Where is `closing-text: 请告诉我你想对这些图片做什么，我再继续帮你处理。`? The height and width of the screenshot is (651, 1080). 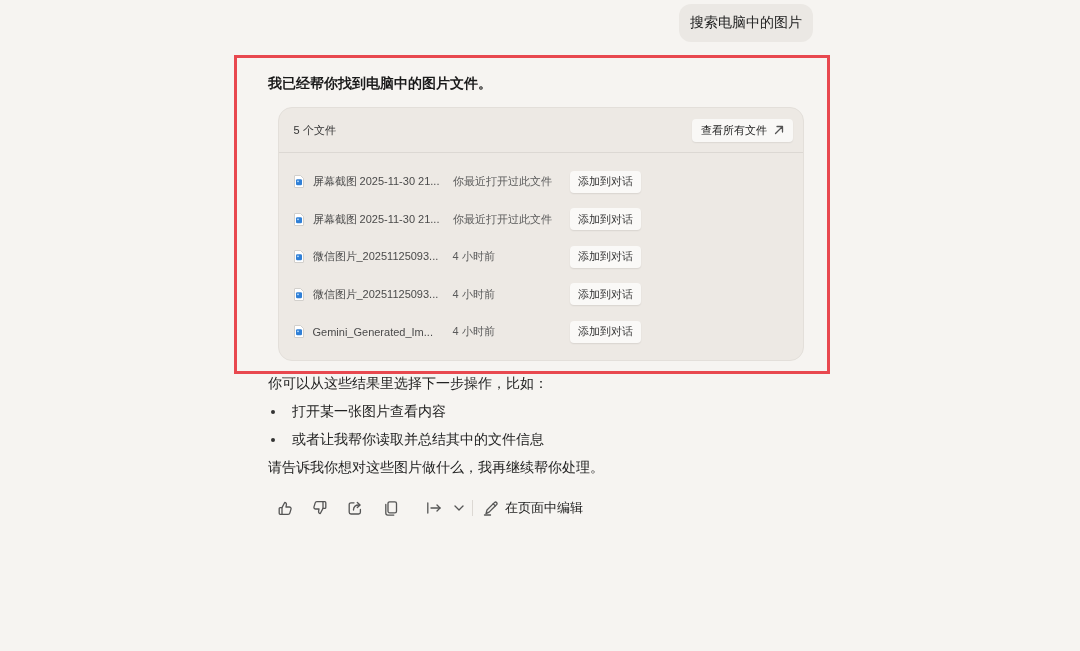
closing-text: 请告诉我你想对这些图片做什么，我再继续帮你处理。 is located at coordinates (436, 467).